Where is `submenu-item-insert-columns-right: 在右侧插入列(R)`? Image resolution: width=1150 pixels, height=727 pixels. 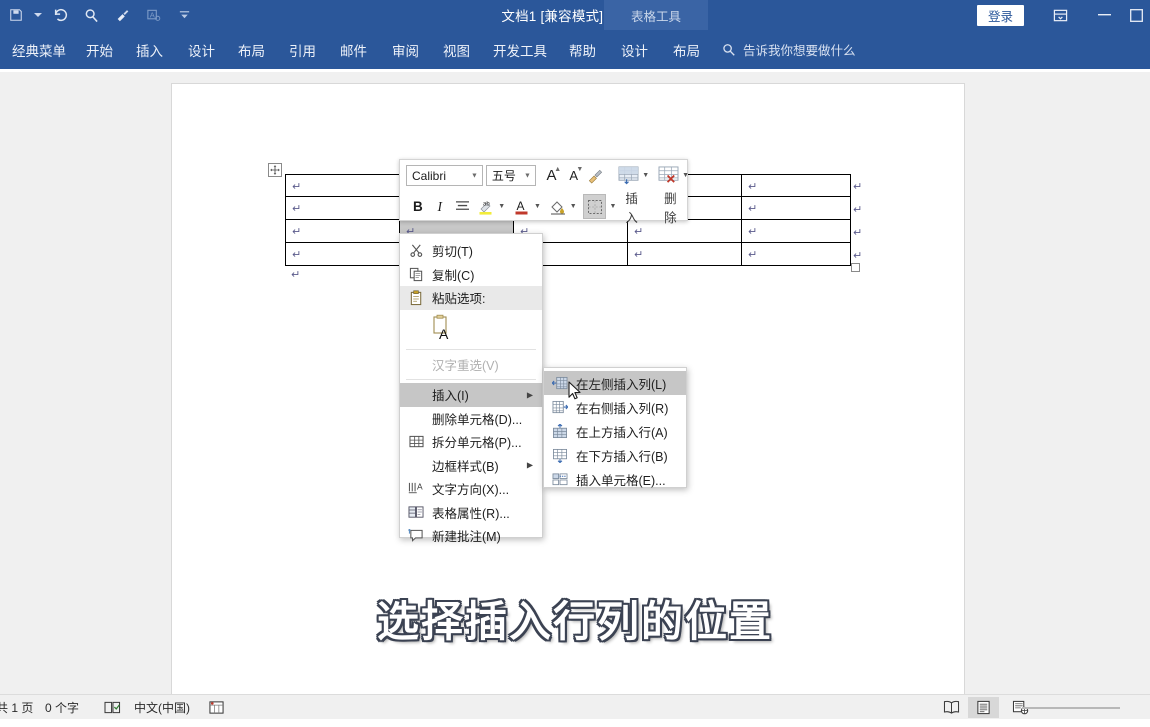
submenu-item-insert-columns-right: 在右侧插入列(R) is located at coordinates (615, 407).